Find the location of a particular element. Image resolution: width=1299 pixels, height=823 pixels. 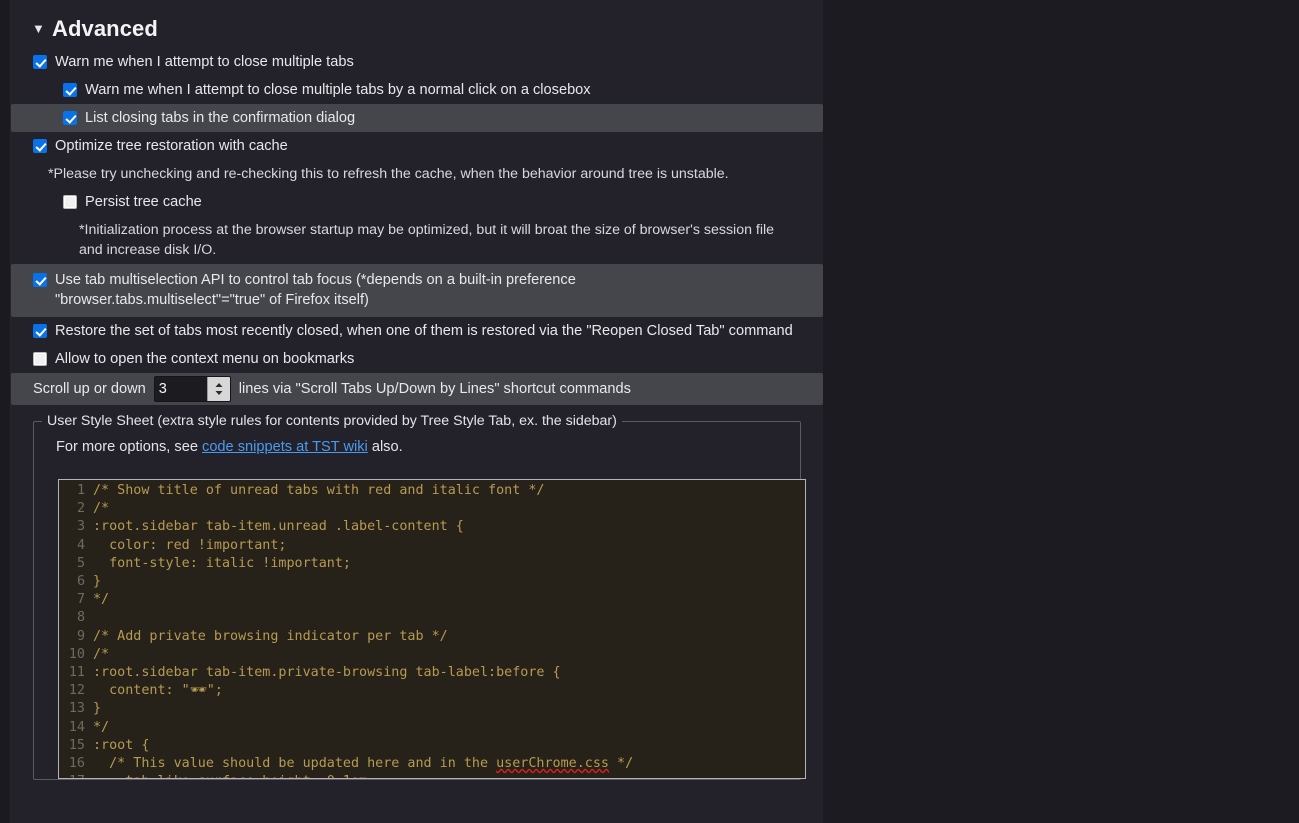

scroll-lines-stepper is located at coordinates (192, 389).